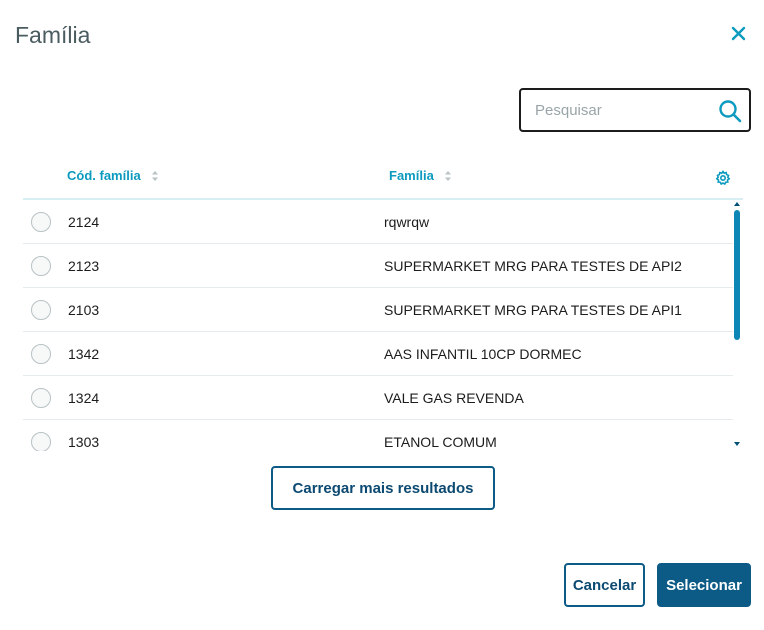 This screenshot has width=764, height=630. What do you see at coordinates (620, 110) in the screenshot?
I see `search-input` at bounding box center [620, 110].